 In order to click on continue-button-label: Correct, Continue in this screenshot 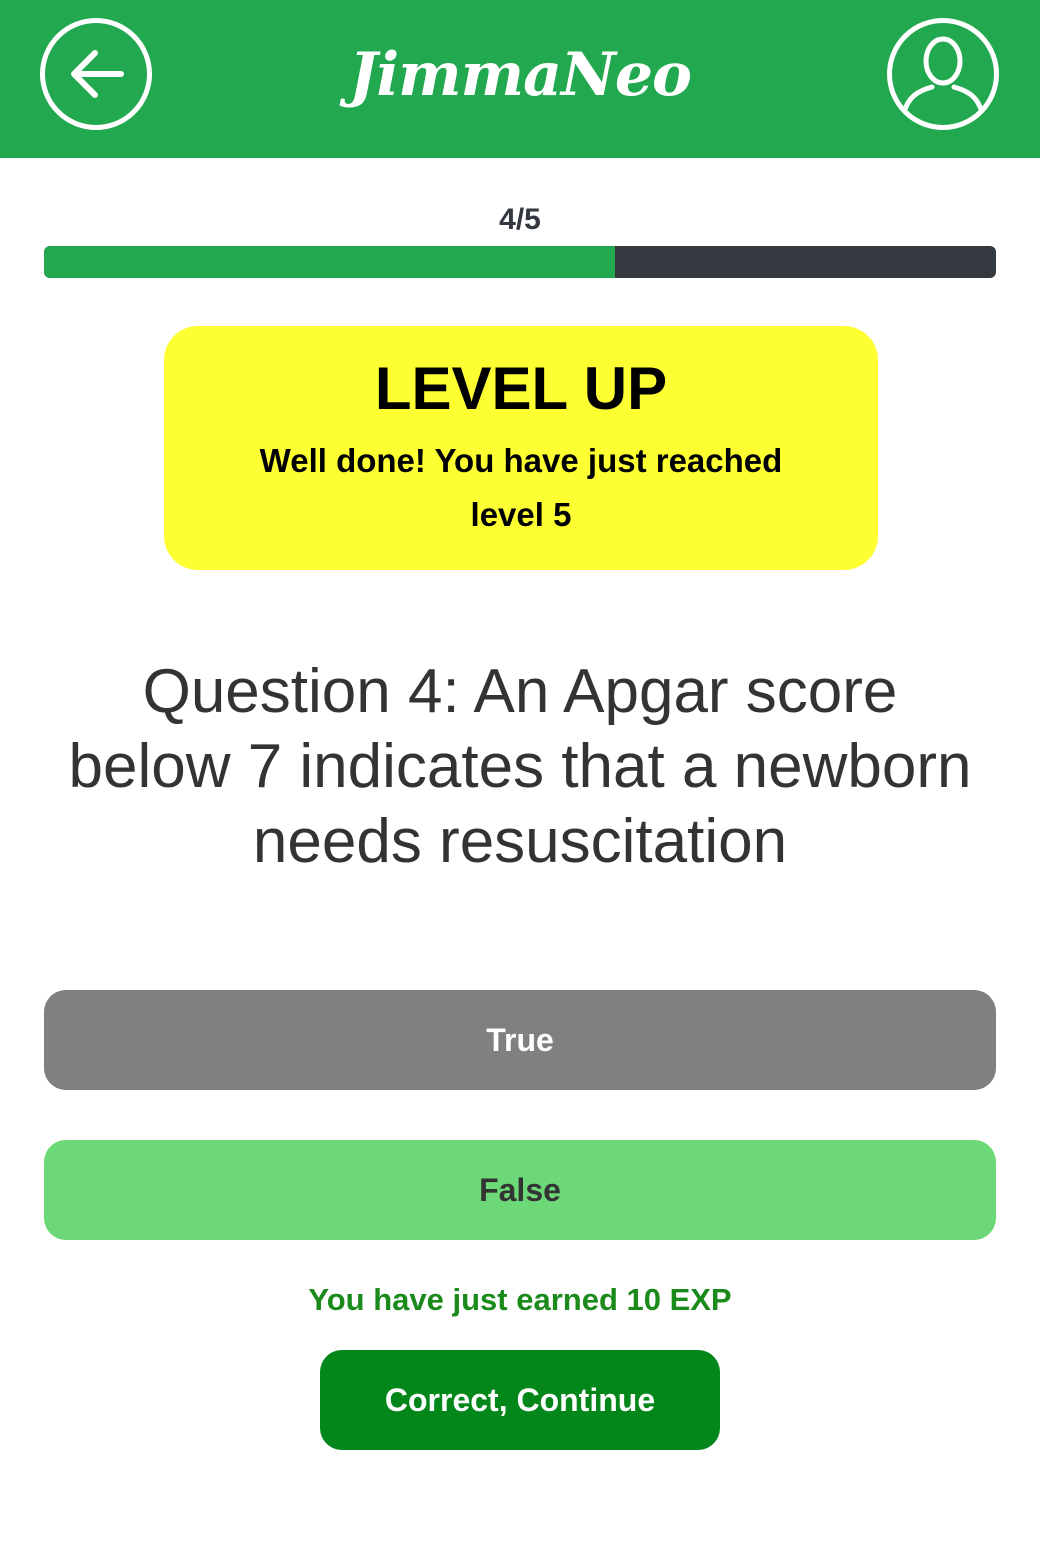, I will do `click(520, 1399)`.